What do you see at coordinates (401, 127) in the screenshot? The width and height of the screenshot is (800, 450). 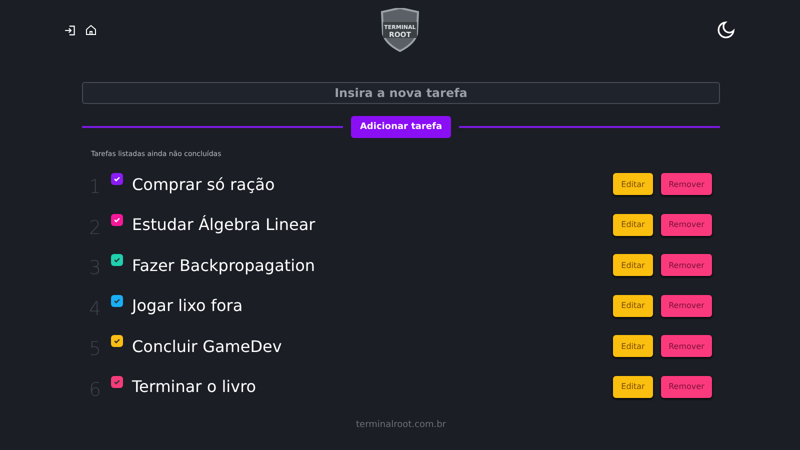 I see `add-task-button: Adicionar tarefa` at bounding box center [401, 127].